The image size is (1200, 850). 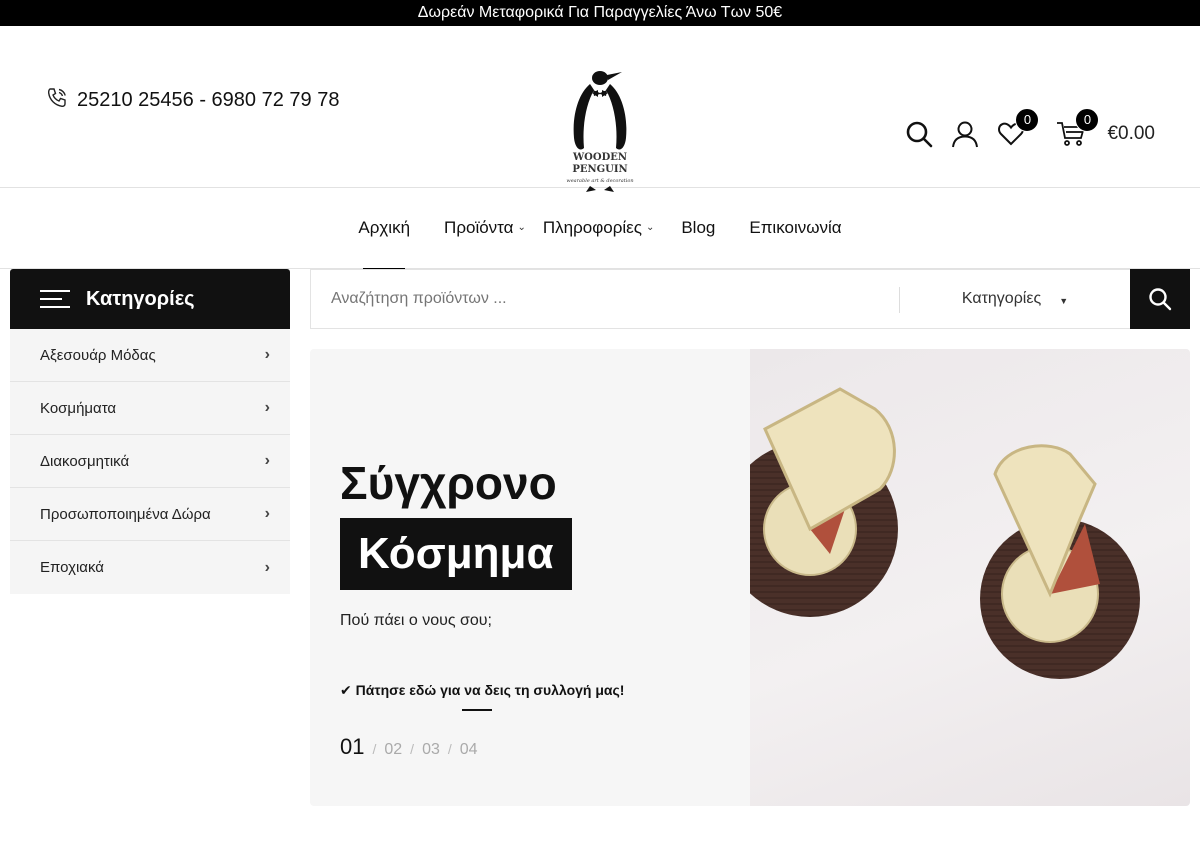 I want to click on cart-total: €0.00, so click(x=1131, y=134).